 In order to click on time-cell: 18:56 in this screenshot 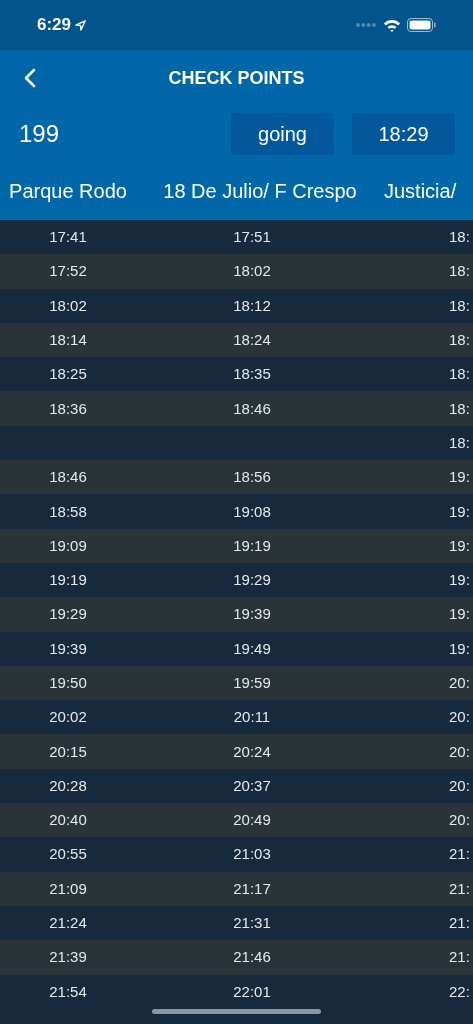, I will do `click(252, 477)`.